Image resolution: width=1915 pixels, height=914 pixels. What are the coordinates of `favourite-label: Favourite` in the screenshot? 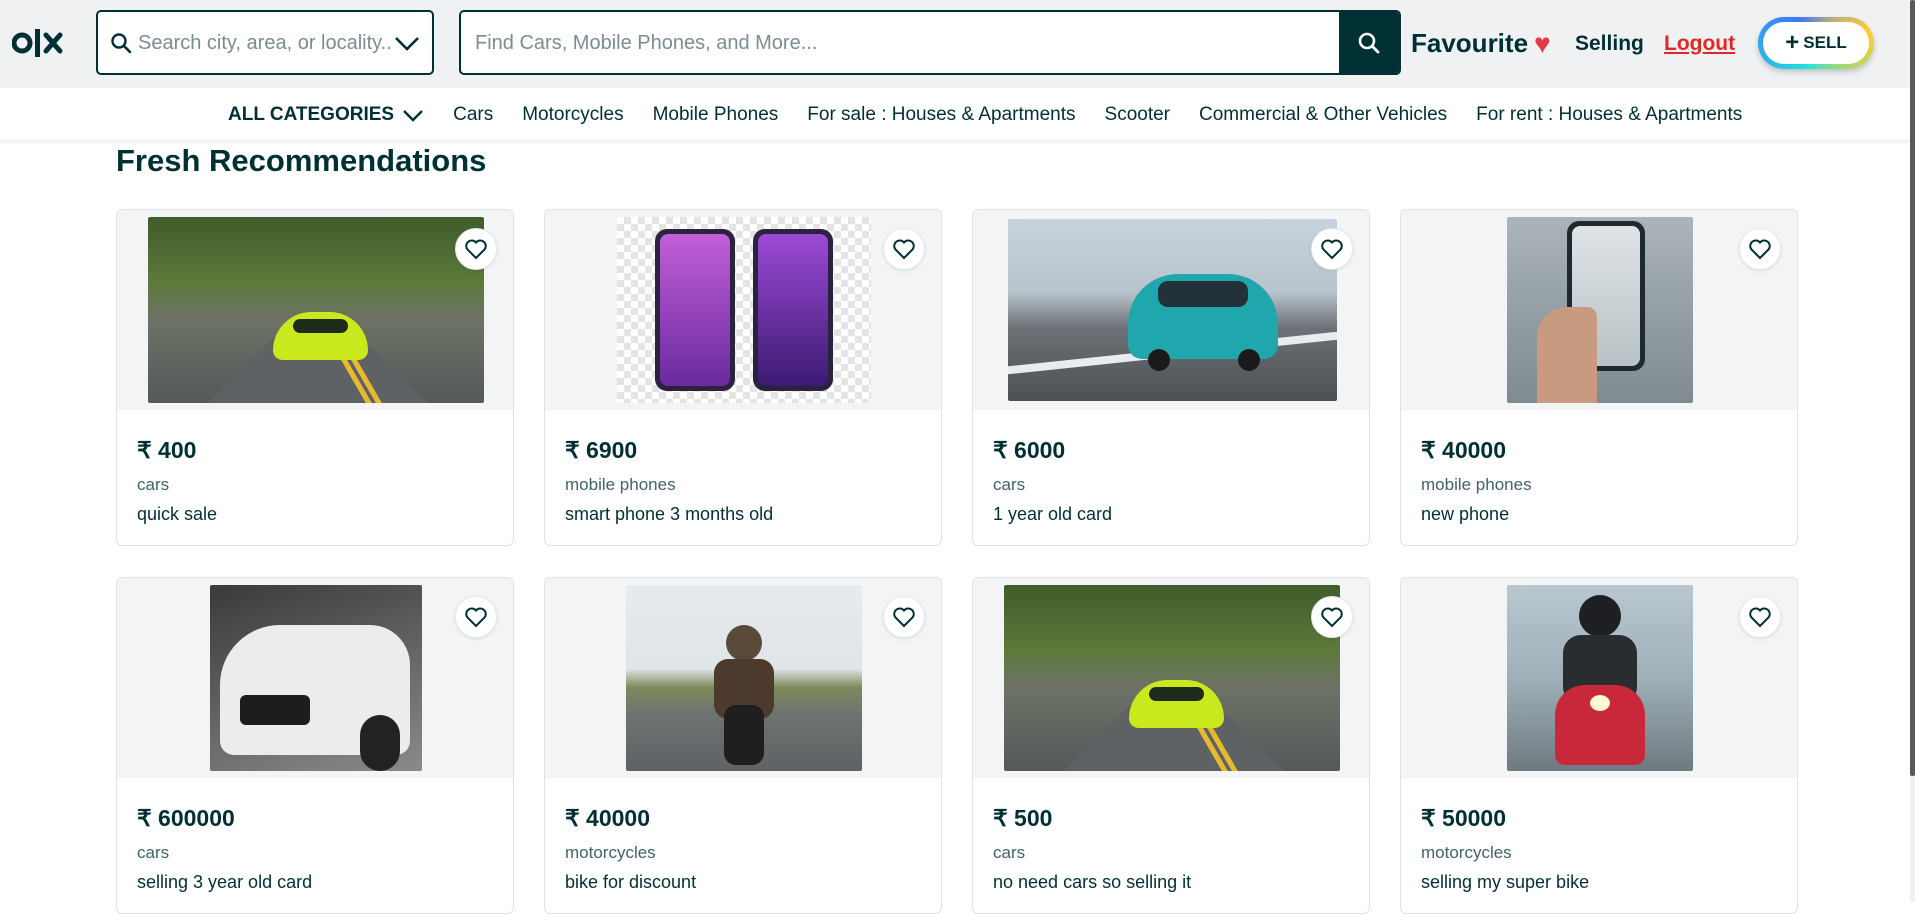 It's located at (1470, 43).